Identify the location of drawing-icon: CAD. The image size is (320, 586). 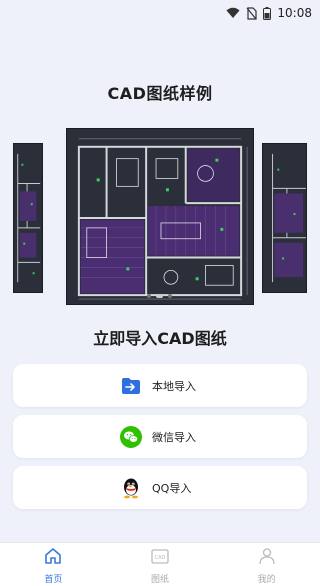
(160, 558).